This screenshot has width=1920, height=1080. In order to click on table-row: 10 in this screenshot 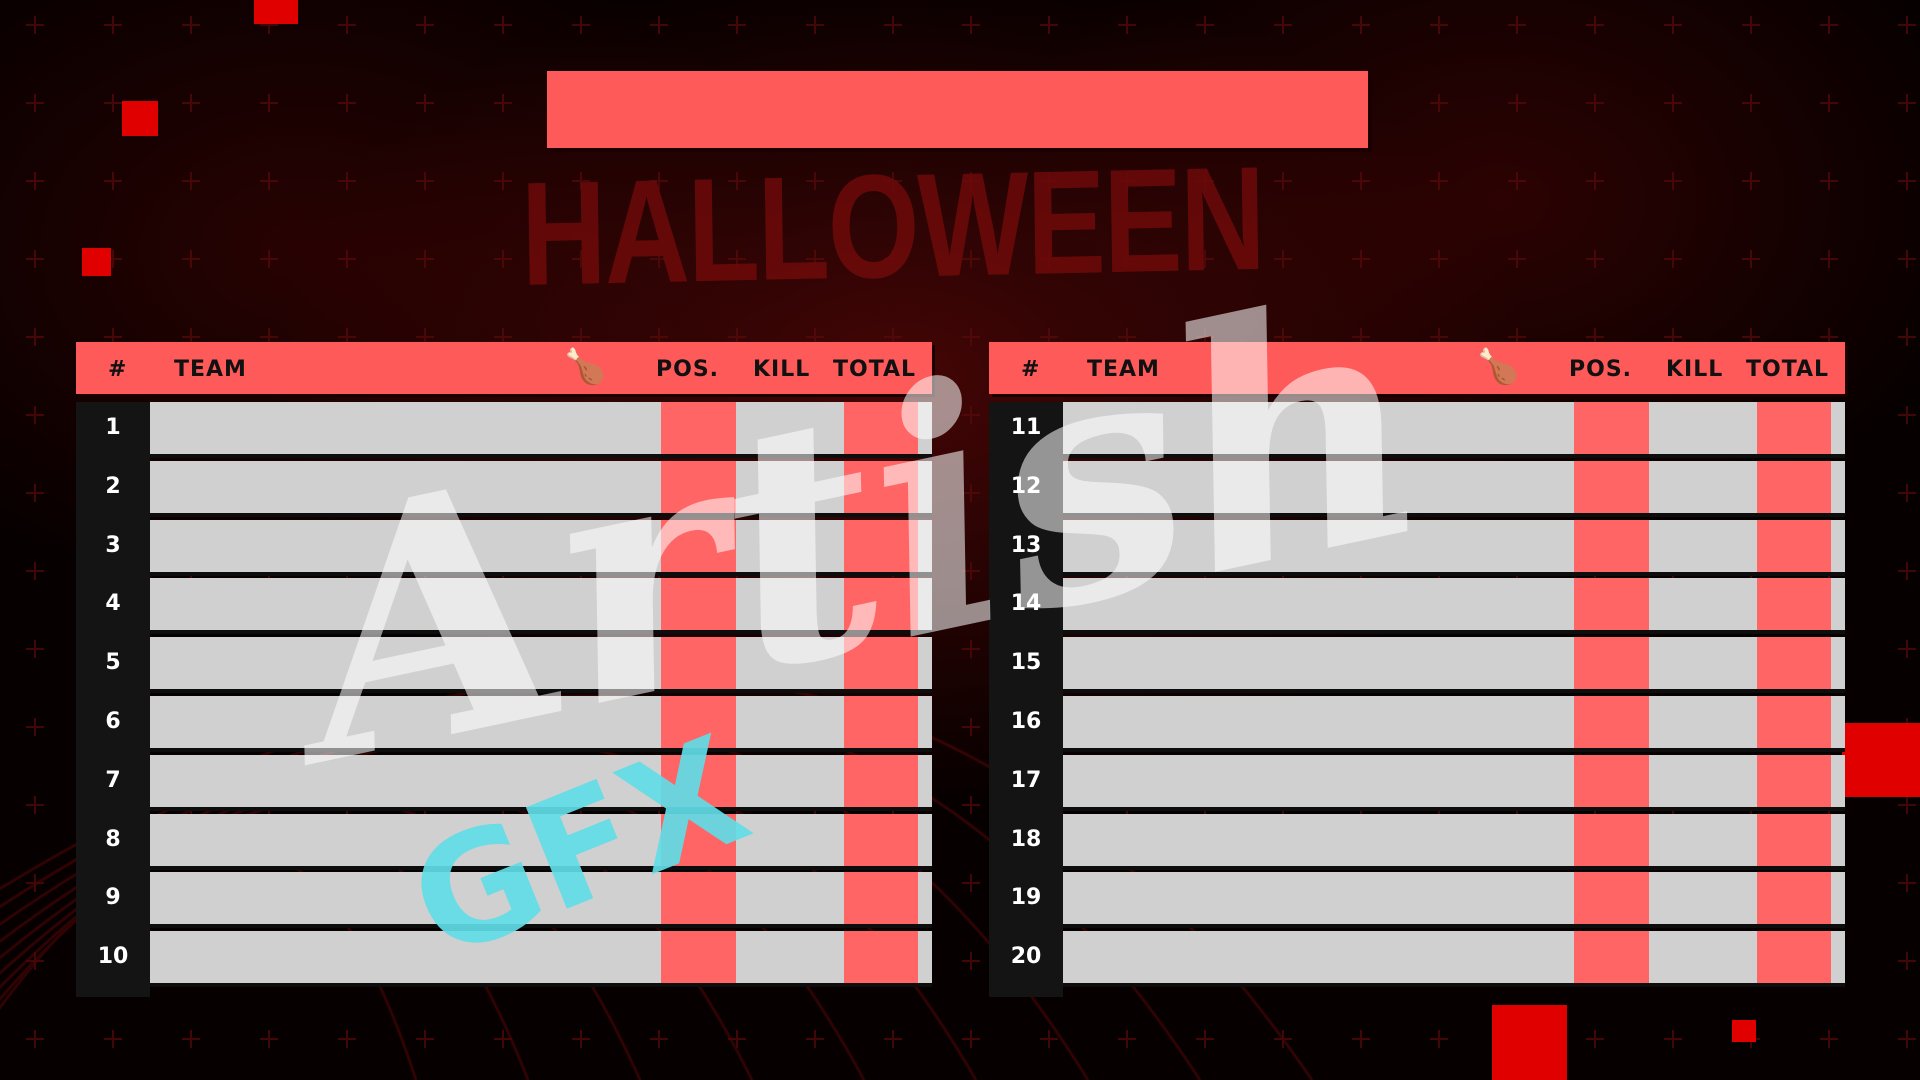, I will do `click(504, 959)`.